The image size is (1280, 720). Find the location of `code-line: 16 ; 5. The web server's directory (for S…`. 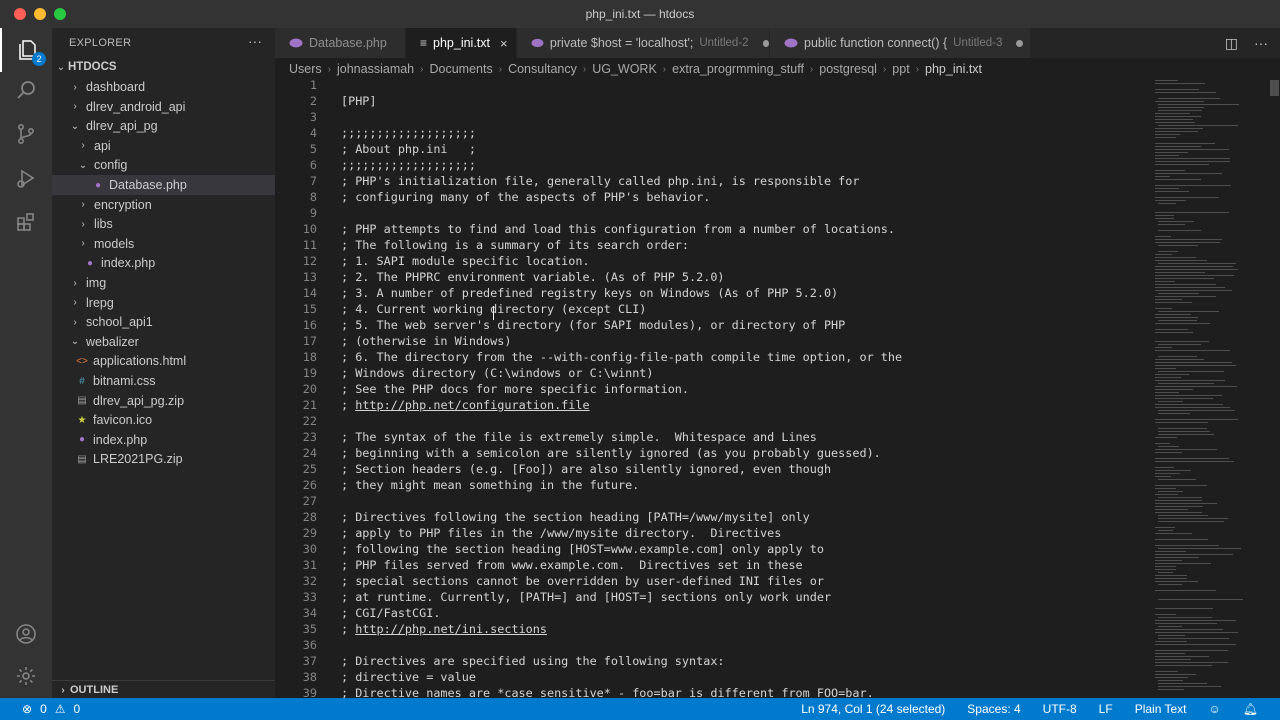

code-line: 16 ; 5. The web server's directory (for S… is located at coordinates (710, 325).